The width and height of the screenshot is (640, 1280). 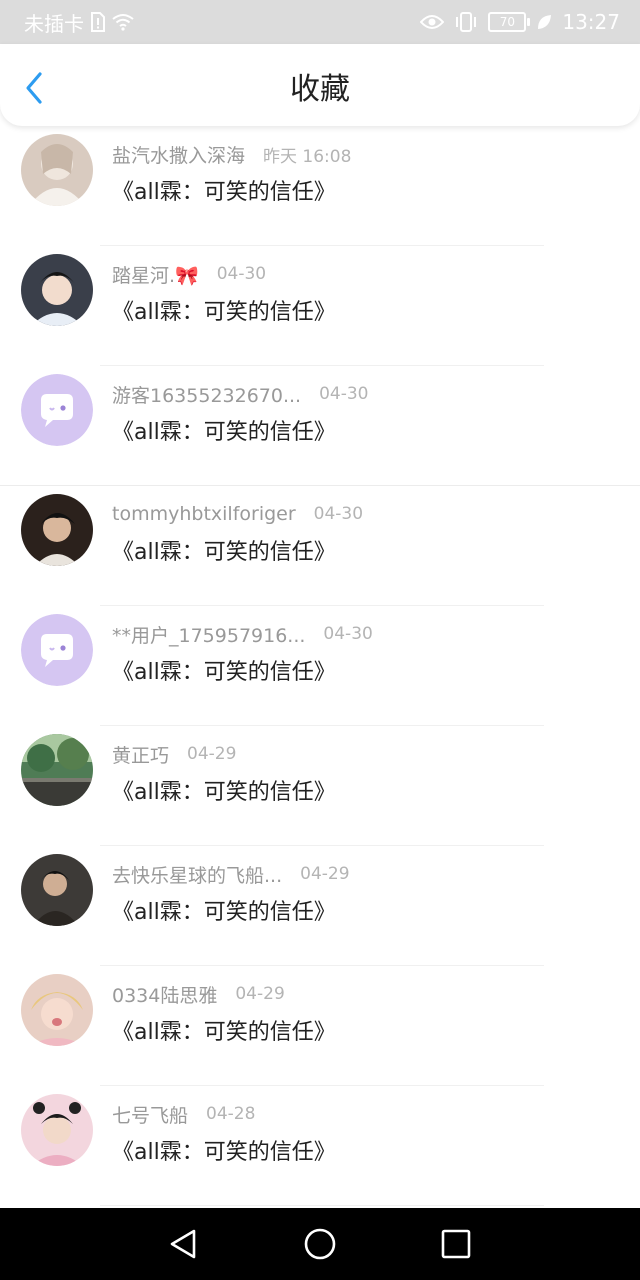 I want to click on list-item: **用户_175957916... 04-30 《all霖：可笑的信任》, so click(x=320, y=666).